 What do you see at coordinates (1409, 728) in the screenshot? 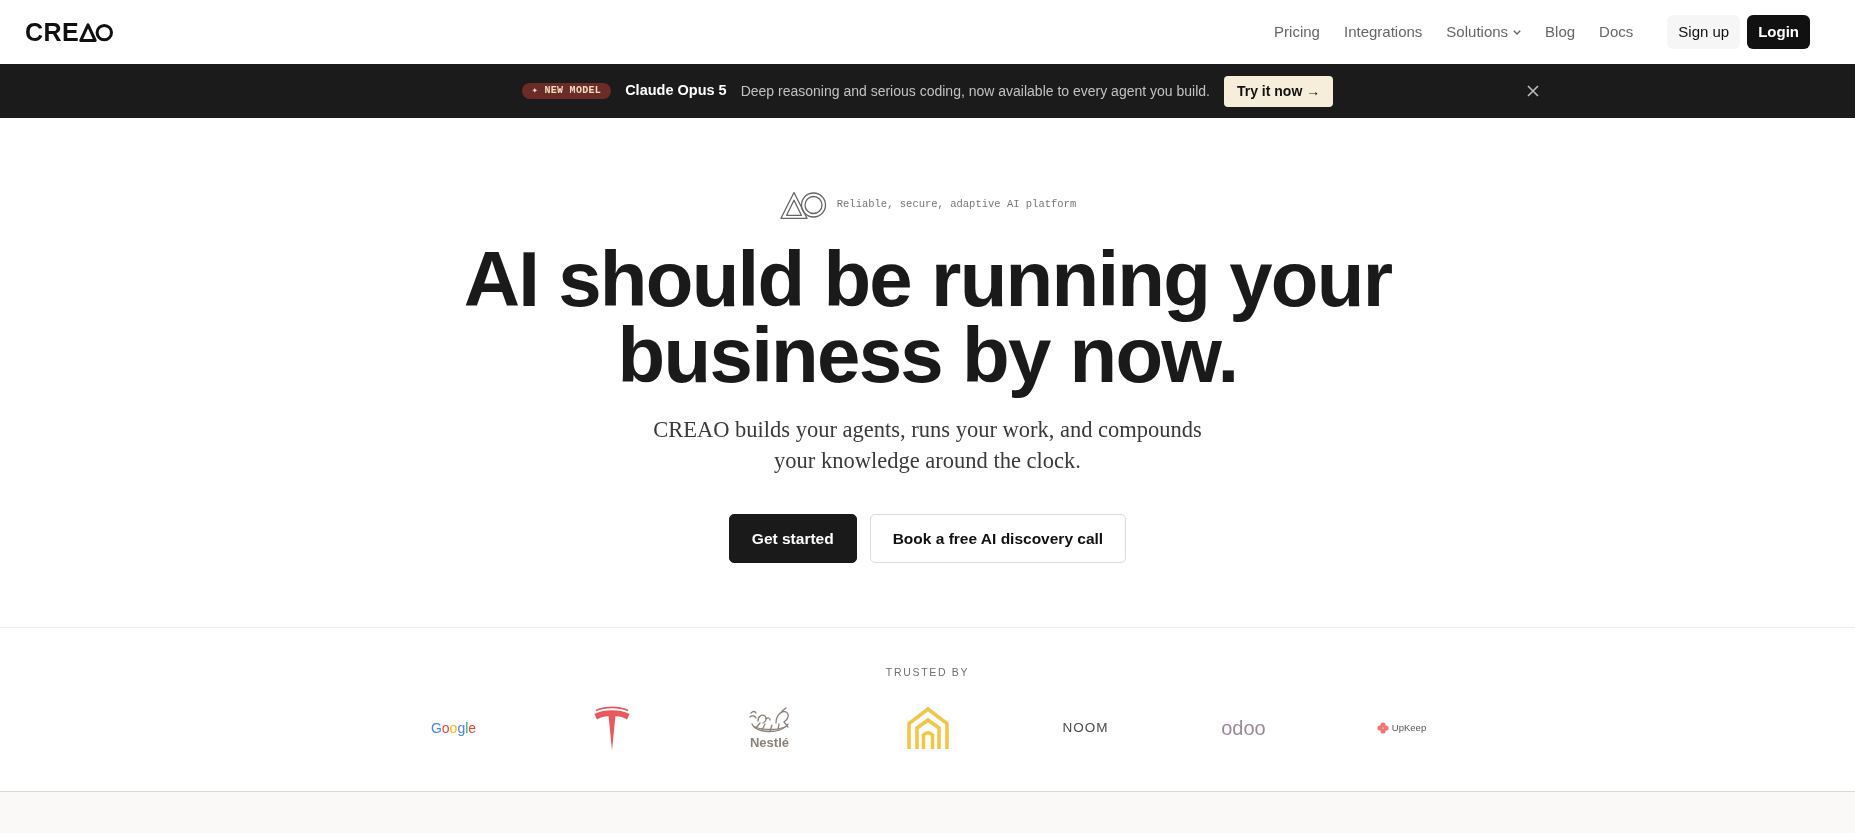
I see `logo-wordmark: UpKeep` at bounding box center [1409, 728].